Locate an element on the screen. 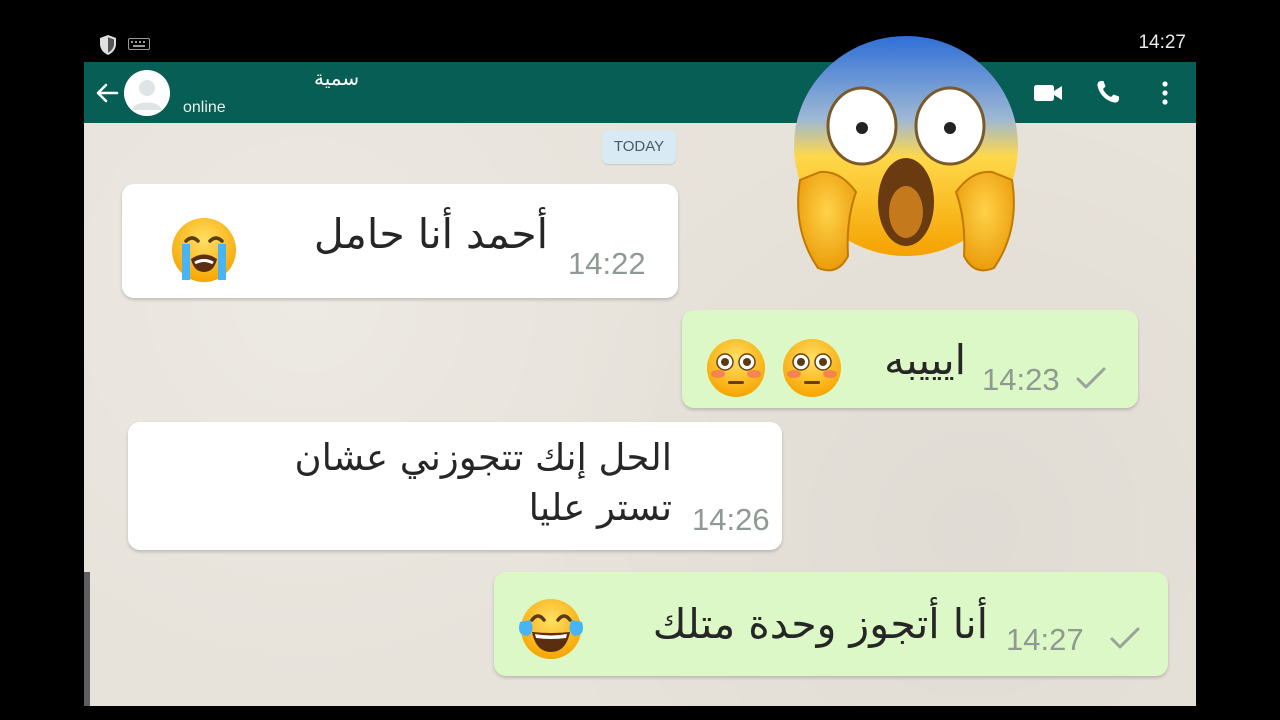 The width and height of the screenshot is (1280, 720). face-with-tears-of-joy-emoji is located at coordinates (551, 629).